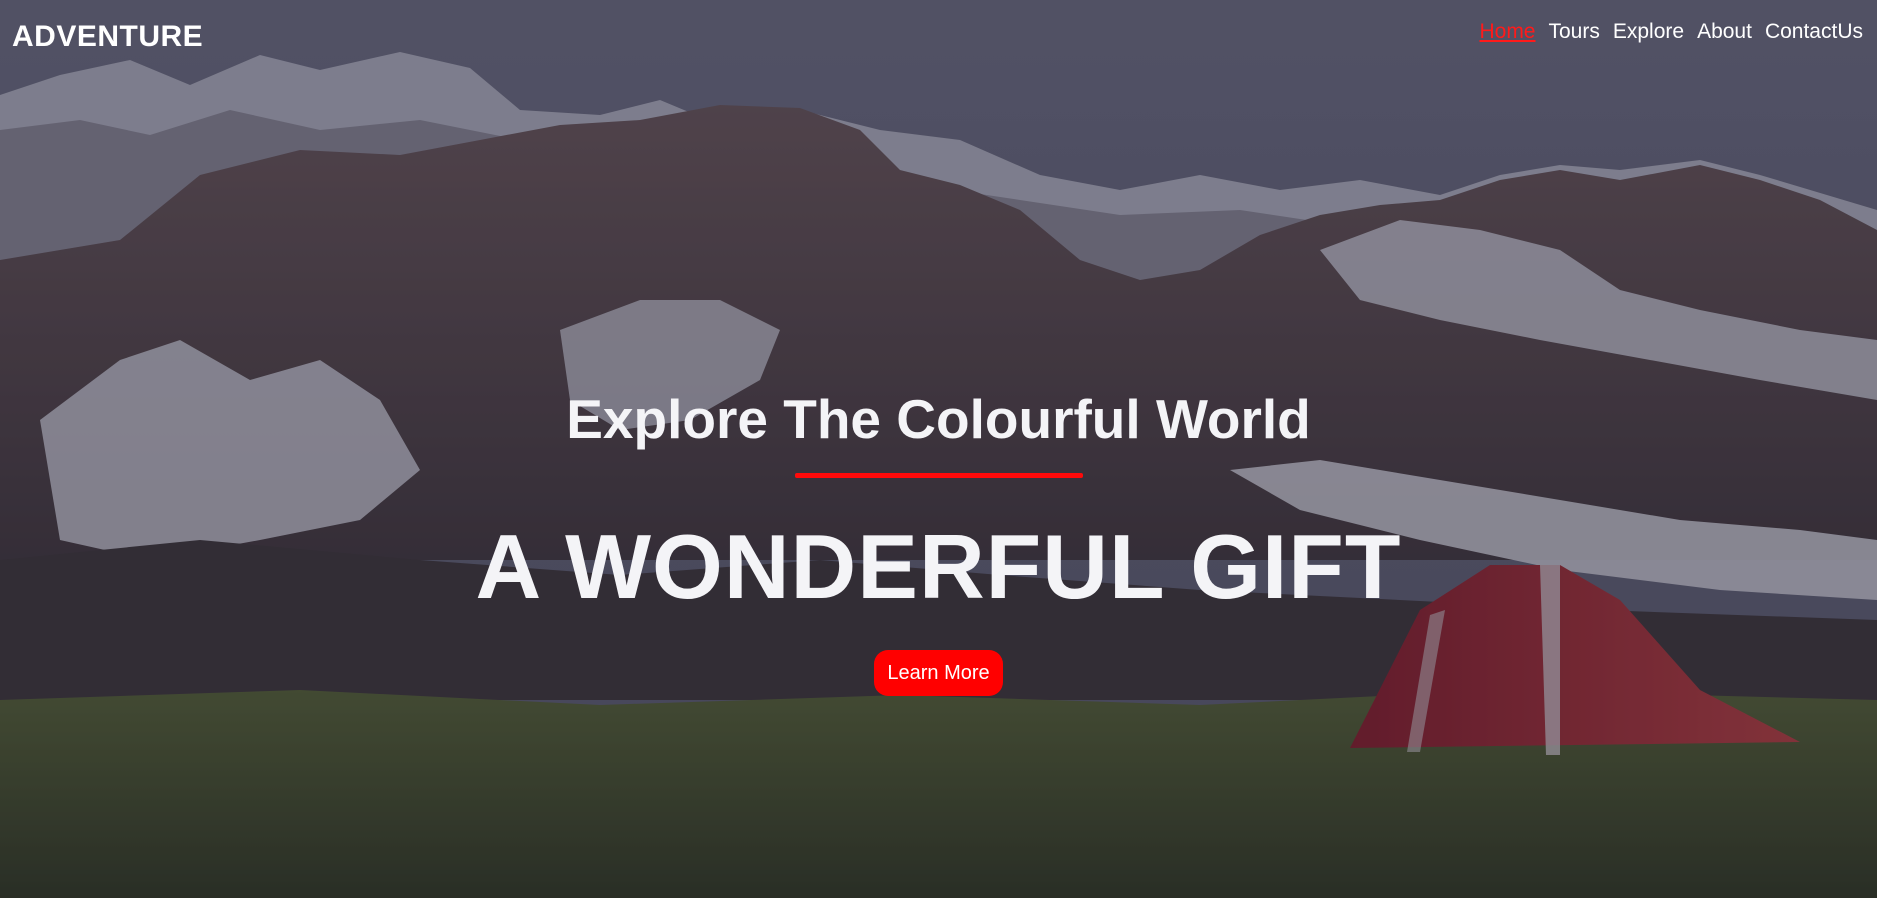  I want to click on learn-more-button: Learn More, so click(938, 673).